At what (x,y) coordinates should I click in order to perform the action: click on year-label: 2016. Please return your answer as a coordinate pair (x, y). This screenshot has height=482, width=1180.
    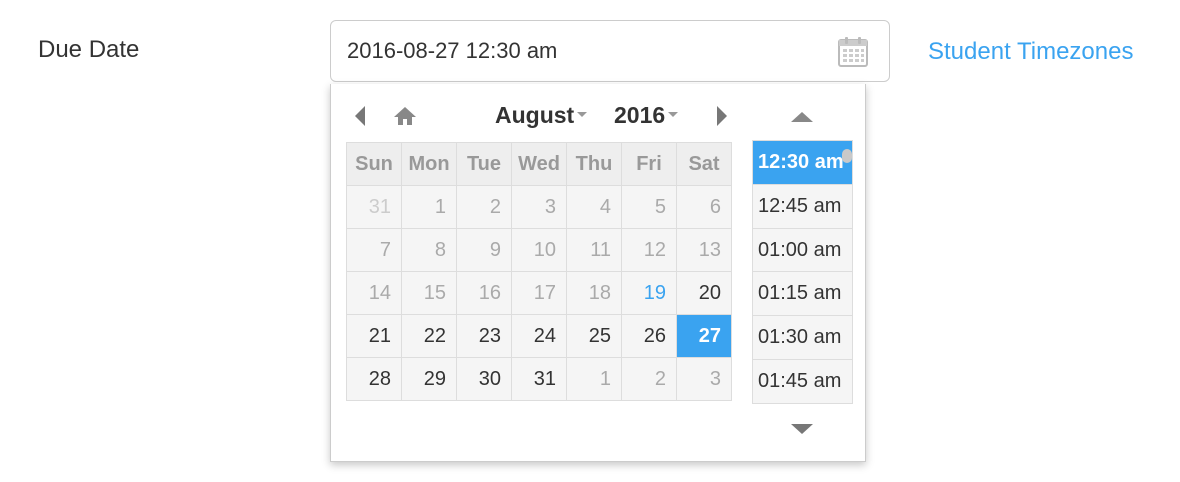
    Looking at the image, I should click on (640, 115).